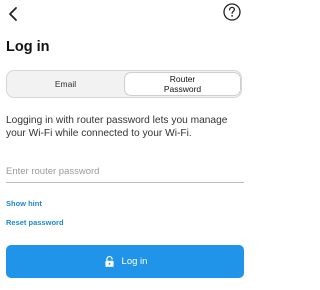  Describe the element at coordinates (109, 261) in the screenshot. I see `lock-icon` at that location.